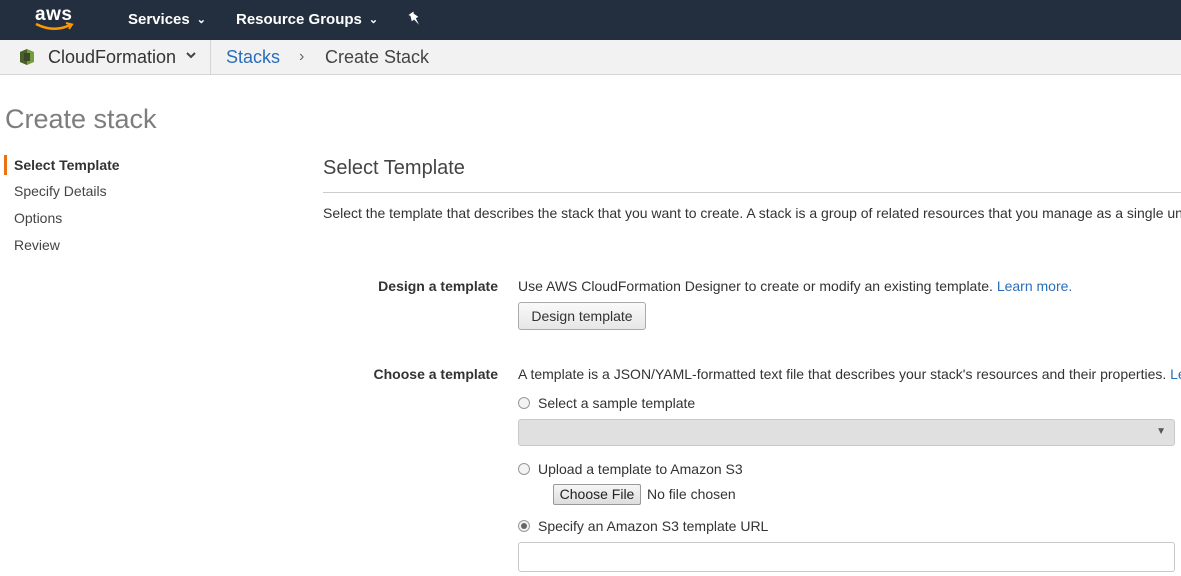  Describe the element at coordinates (1034, 286) in the screenshot. I see `design-learn-more-link: Learn more.` at that location.